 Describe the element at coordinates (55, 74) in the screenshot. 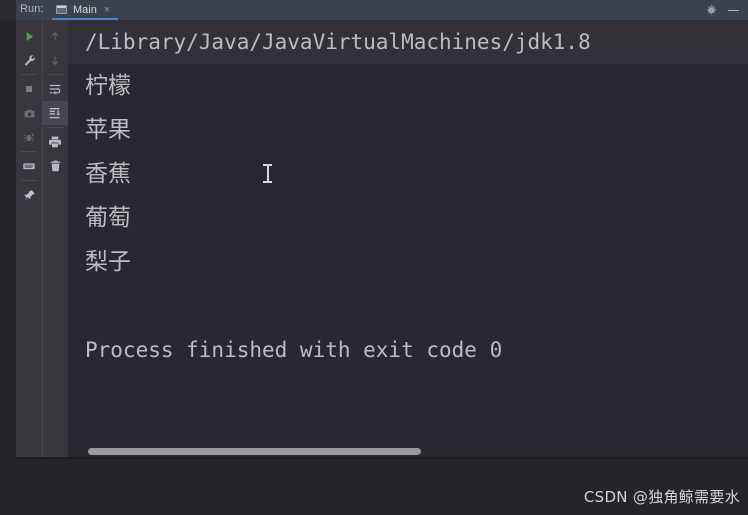

I see `toolbar2-separator` at that location.